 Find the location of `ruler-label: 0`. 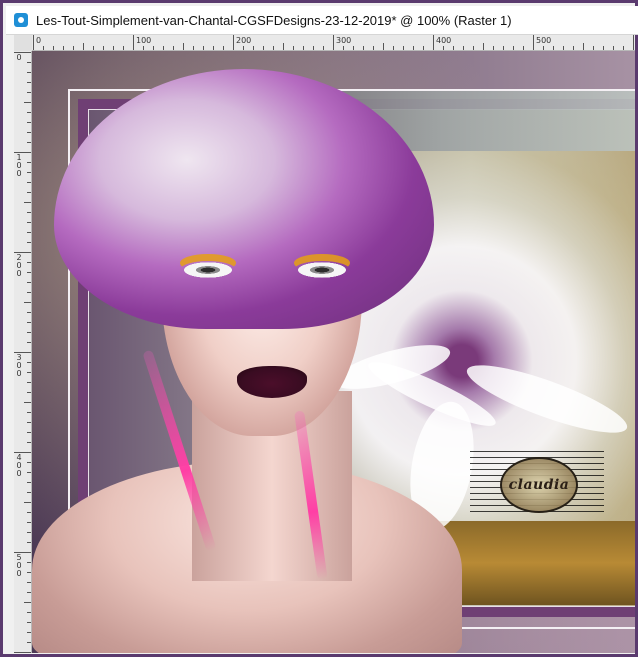

ruler-label: 0 is located at coordinates (39, 40).